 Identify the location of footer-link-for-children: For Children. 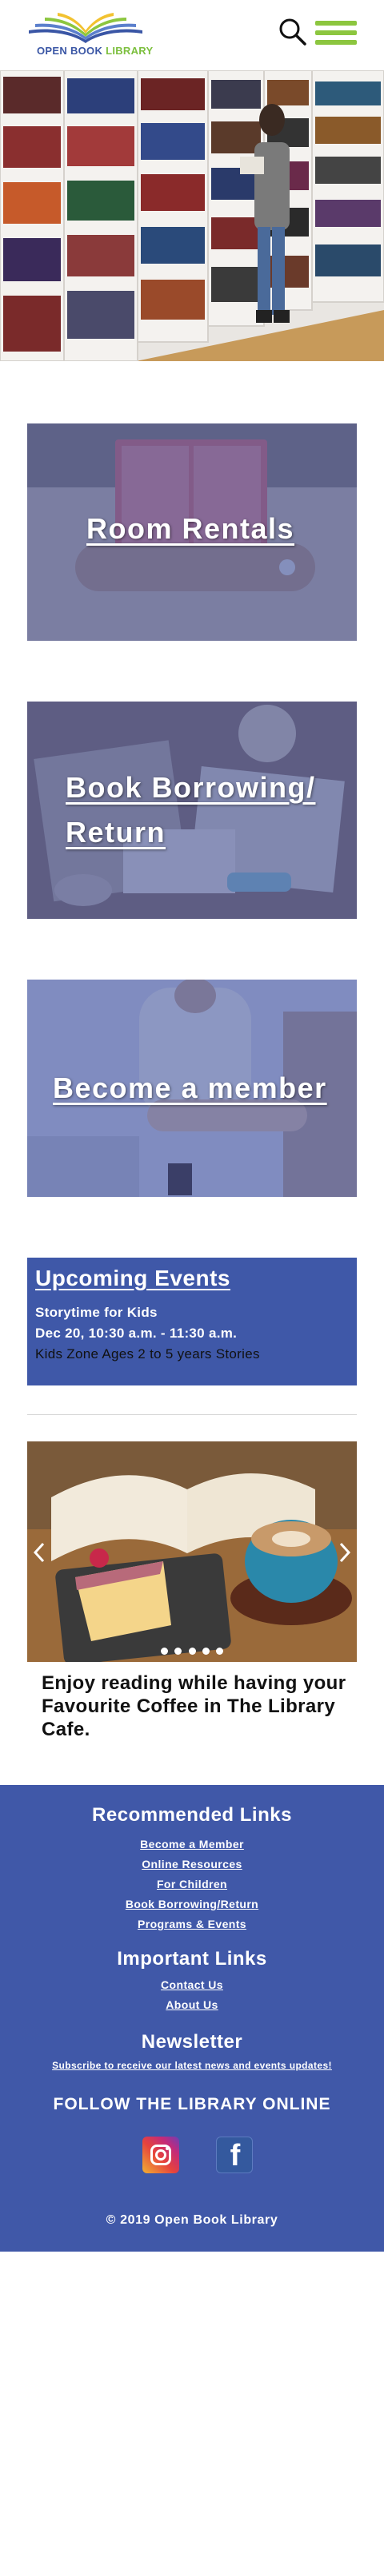
(192, 1884).